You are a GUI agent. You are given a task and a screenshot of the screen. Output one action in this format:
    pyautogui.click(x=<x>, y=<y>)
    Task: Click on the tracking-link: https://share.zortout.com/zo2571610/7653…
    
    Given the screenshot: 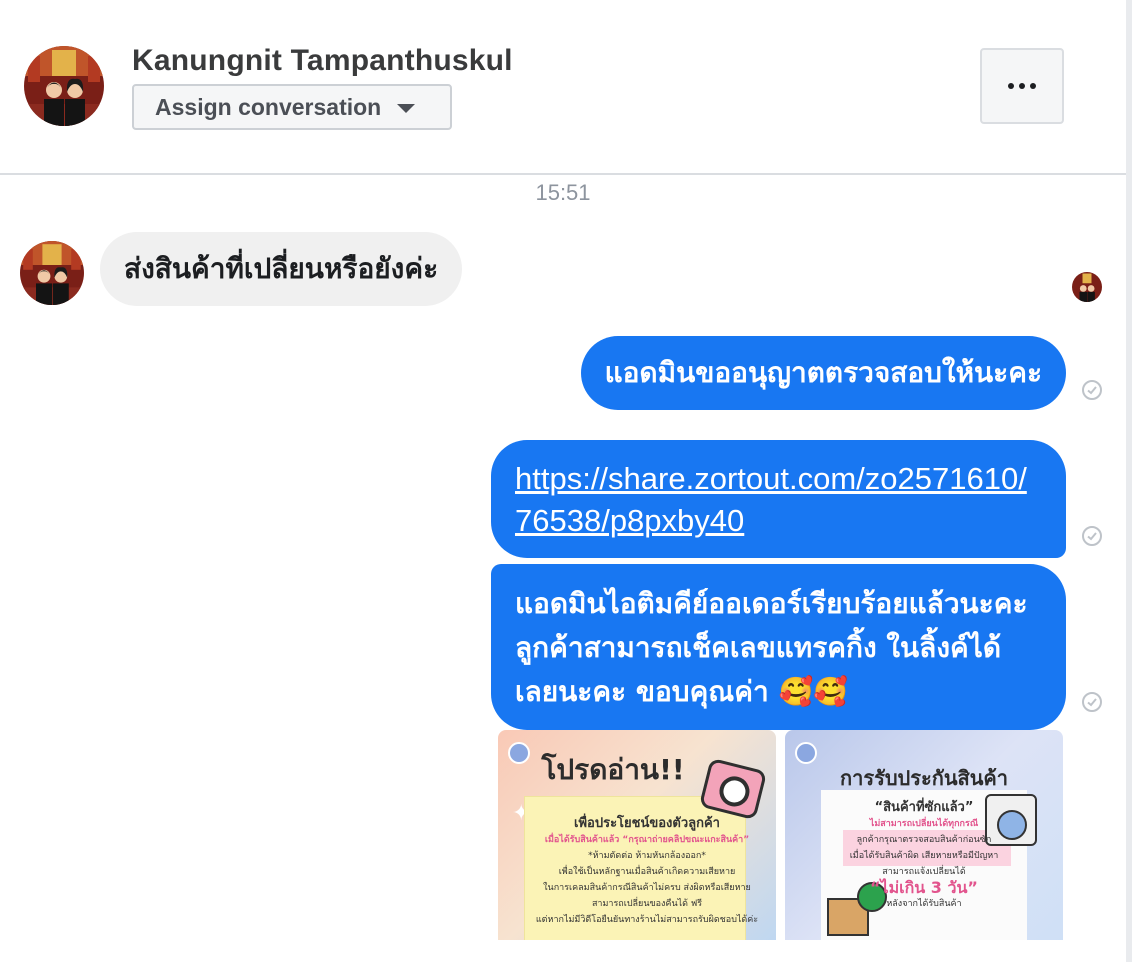 What is the action you would take?
    pyautogui.click(x=771, y=499)
    